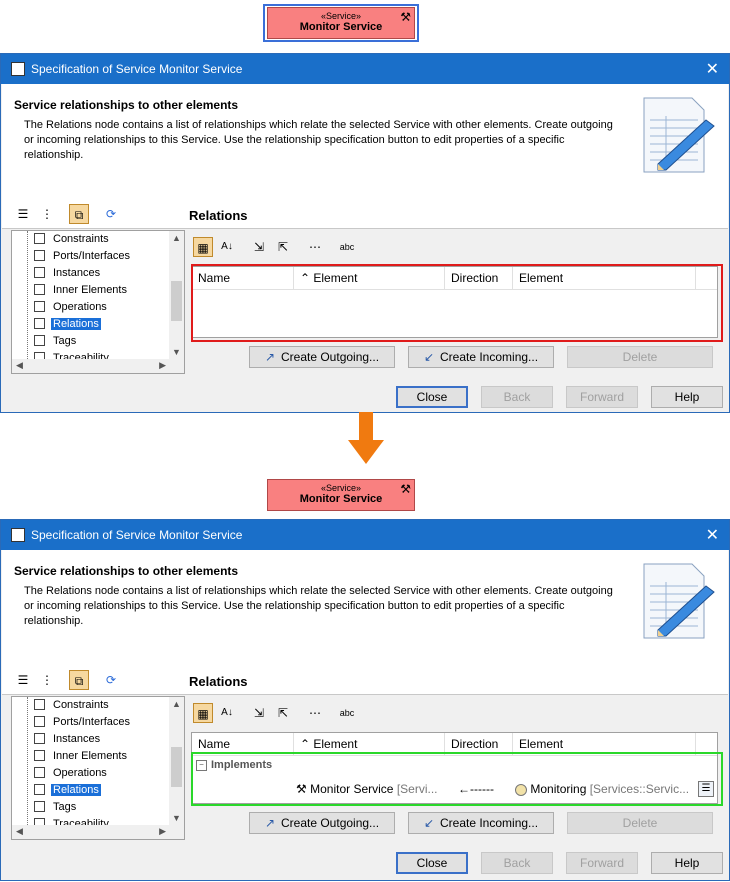 The image size is (730, 882). Describe the element at coordinates (307, 744) in the screenshot. I see `sort-asc-icon: ⌃` at that location.